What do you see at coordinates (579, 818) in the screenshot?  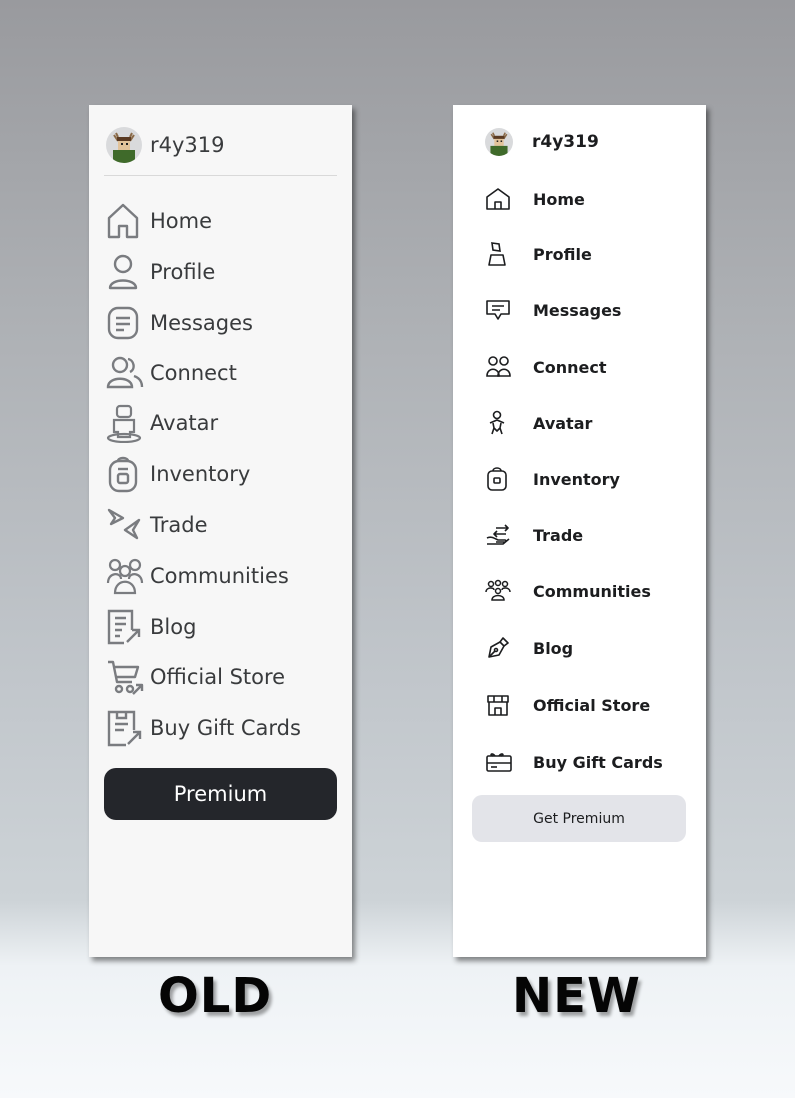 I see `get-premium-button: Get Premium` at bounding box center [579, 818].